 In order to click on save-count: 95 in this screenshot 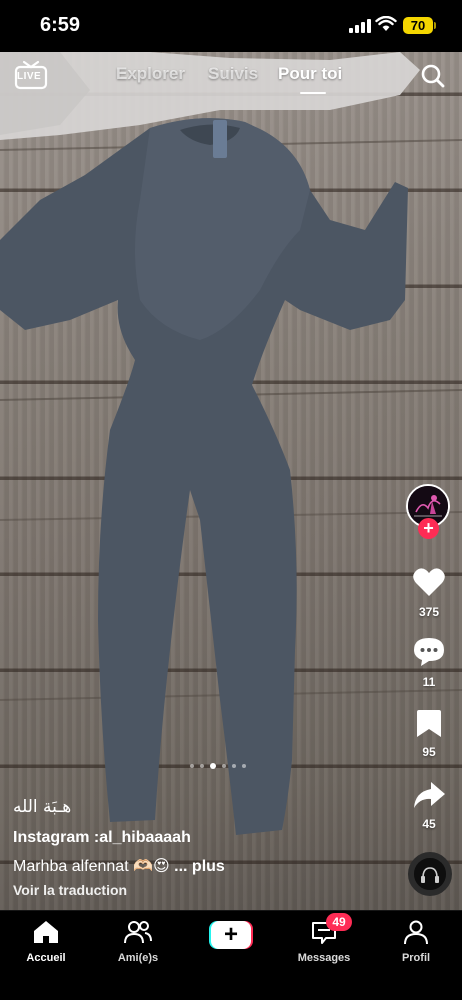, I will do `click(429, 752)`.